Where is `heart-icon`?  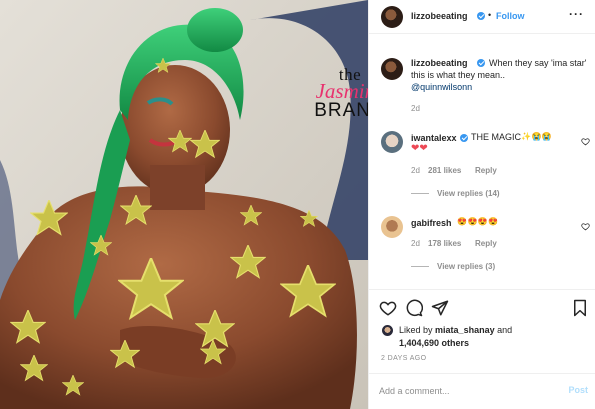 heart-icon is located at coordinates (388, 308).